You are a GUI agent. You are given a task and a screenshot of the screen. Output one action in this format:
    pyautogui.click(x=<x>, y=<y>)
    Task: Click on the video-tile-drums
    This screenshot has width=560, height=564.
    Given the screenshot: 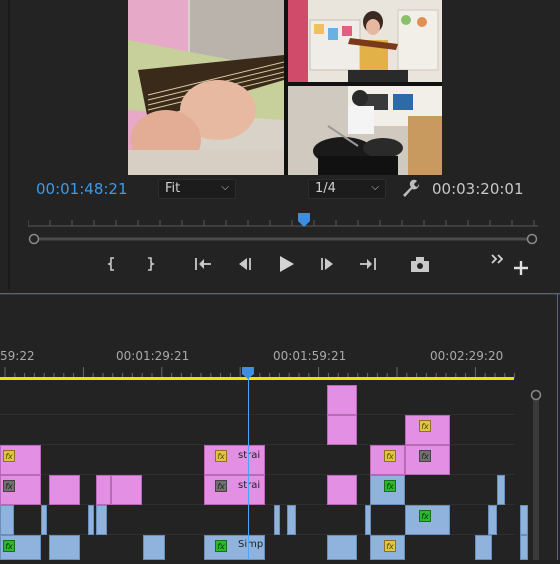 What is the action you would take?
    pyautogui.click(x=365, y=130)
    